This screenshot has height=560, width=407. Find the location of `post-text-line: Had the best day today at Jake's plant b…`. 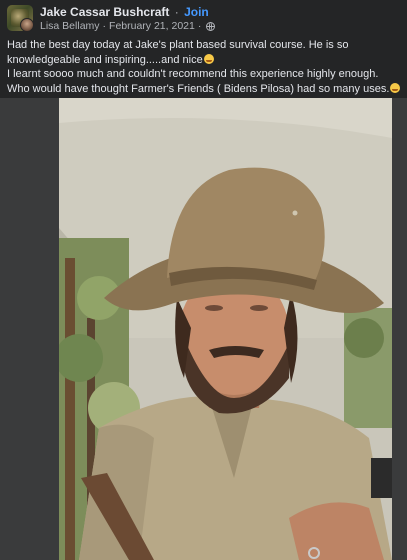

post-text-line: Had the best day today at Jake's plant b… is located at coordinates (178, 52).